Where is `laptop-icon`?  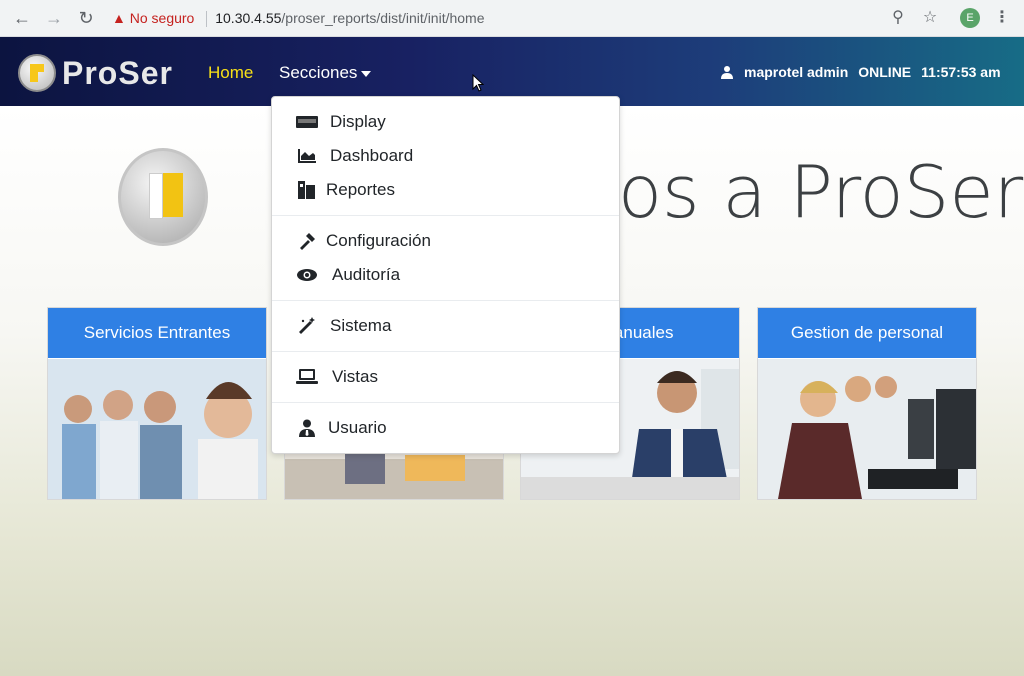
laptop-icon is located at coordinates (307, 377).